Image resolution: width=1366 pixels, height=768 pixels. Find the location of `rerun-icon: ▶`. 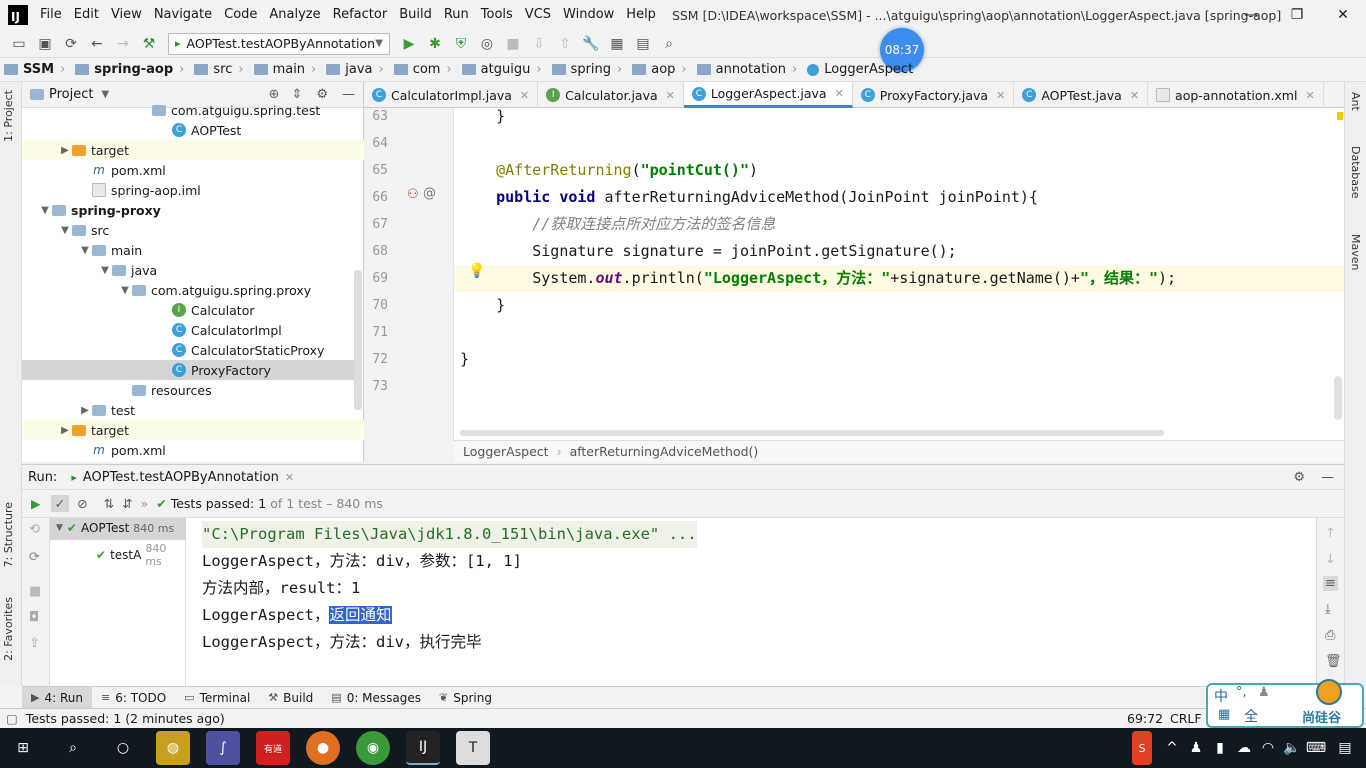

rerun-icon: ▶ is located at coordinates (36, 503).